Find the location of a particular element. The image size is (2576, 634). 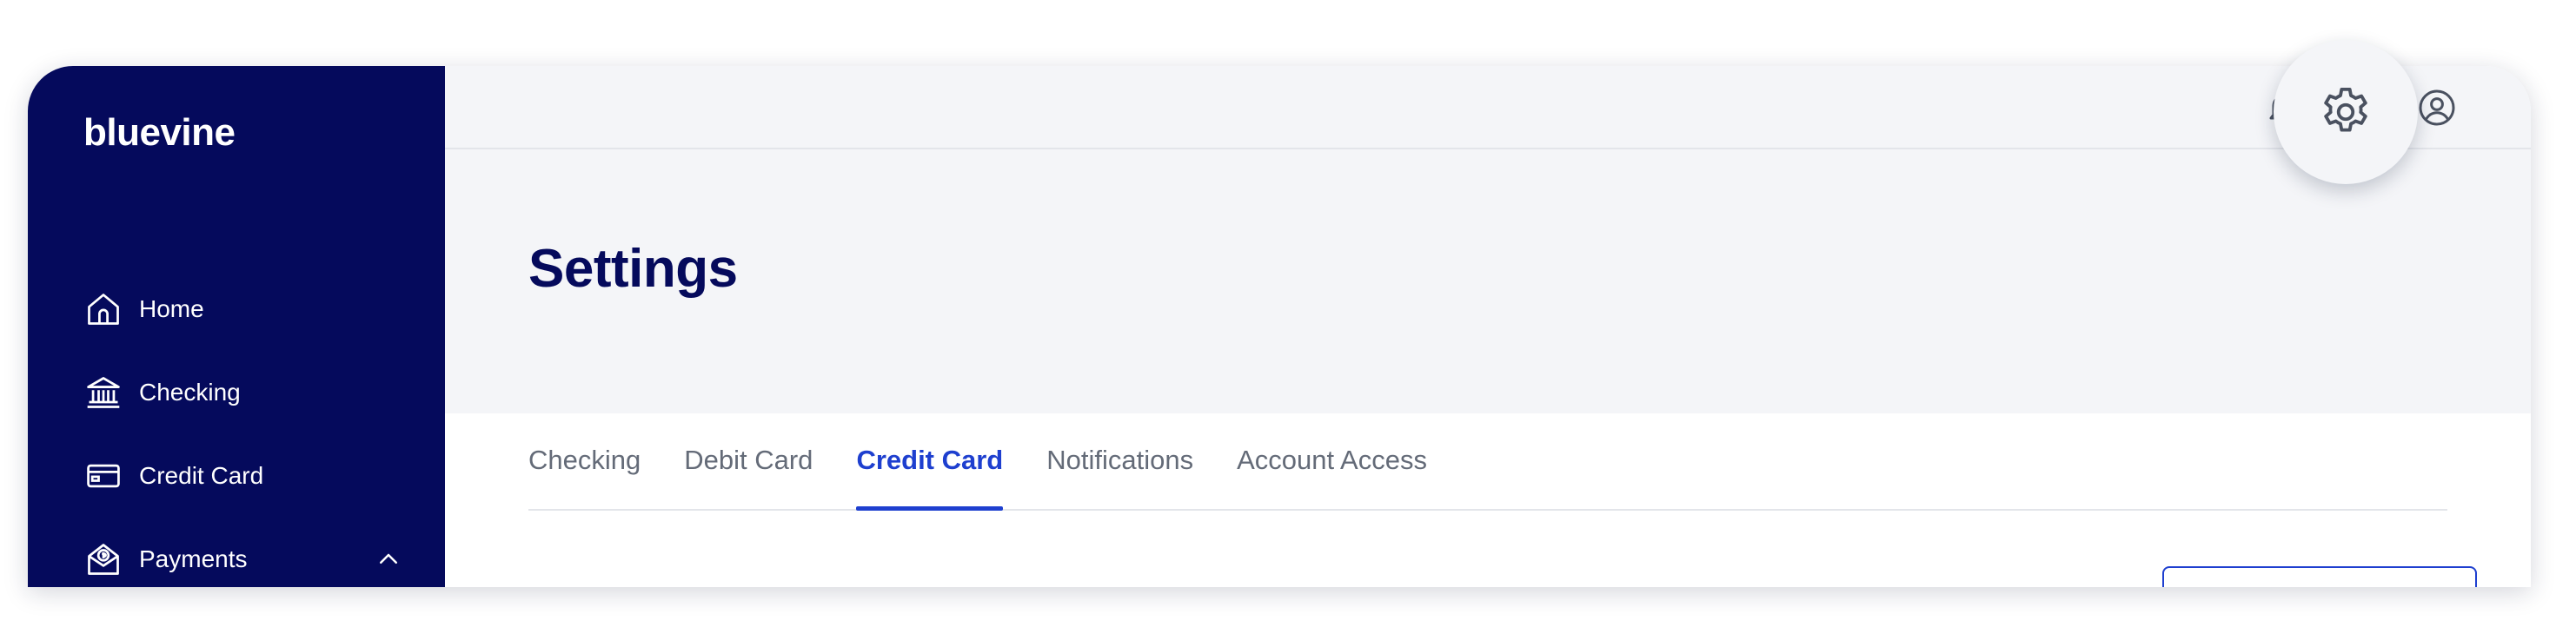

outlined-button is located at coordinates (2319, 576).